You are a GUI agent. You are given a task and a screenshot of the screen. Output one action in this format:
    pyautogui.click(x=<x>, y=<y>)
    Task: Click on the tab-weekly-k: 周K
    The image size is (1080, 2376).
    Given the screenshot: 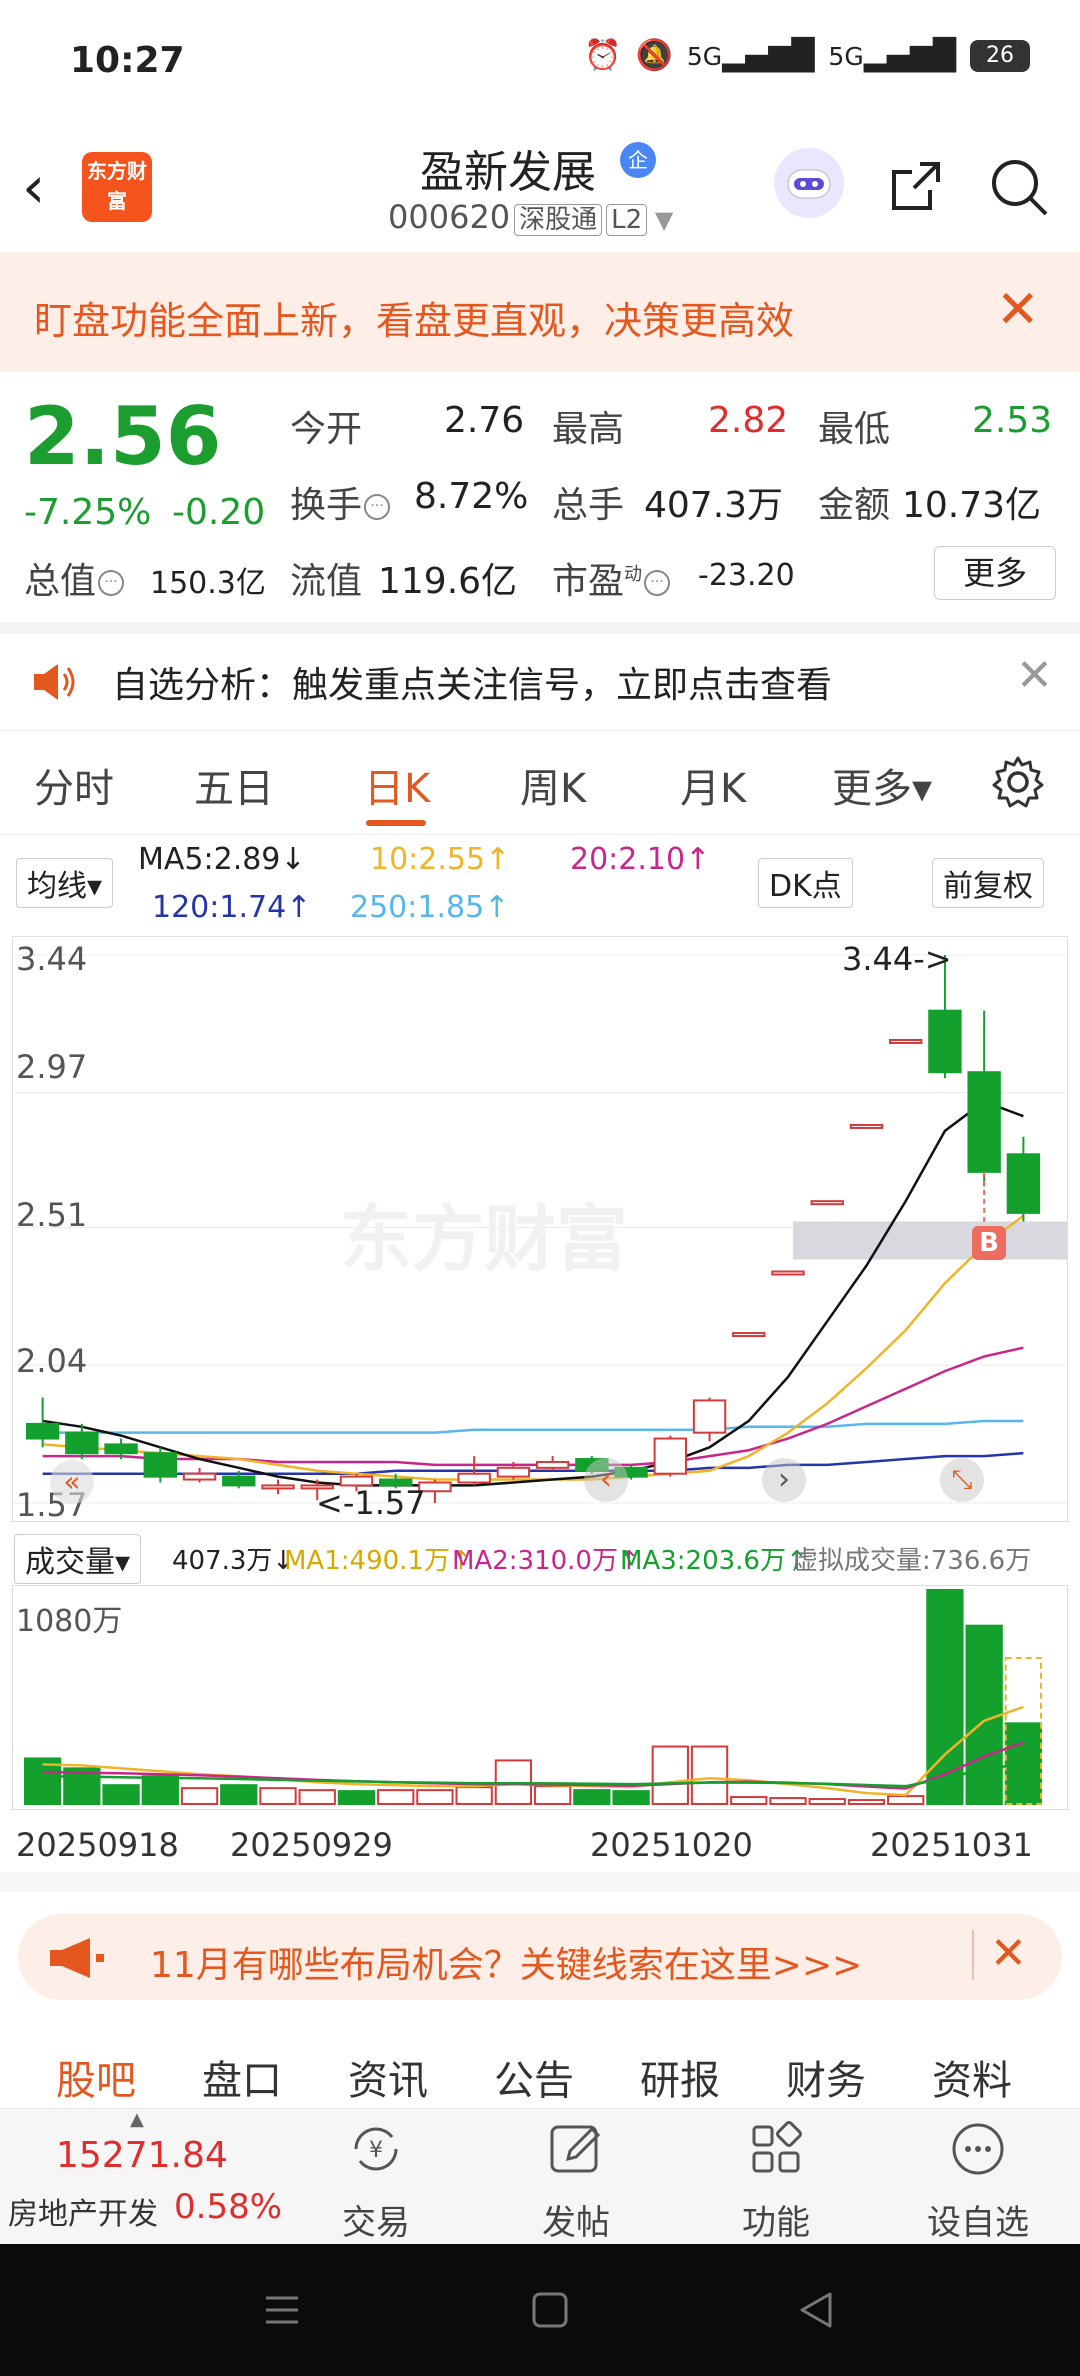 What is the action you would take?
    pyautogui.click(x=553, y=785)
    